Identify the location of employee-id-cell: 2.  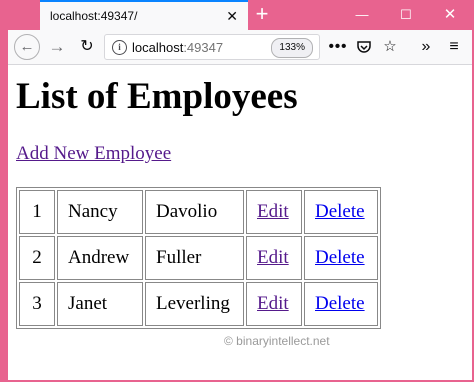
(37, 258).